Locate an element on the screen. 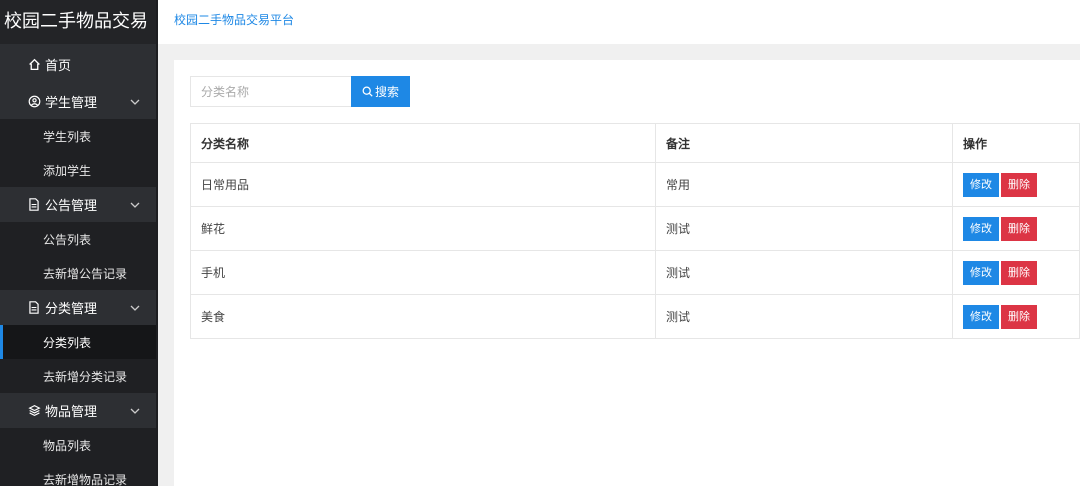 This screenshot has width=1080, height=486. sidebar-group-label: 分类管理 is located at coordinates (71, 309).